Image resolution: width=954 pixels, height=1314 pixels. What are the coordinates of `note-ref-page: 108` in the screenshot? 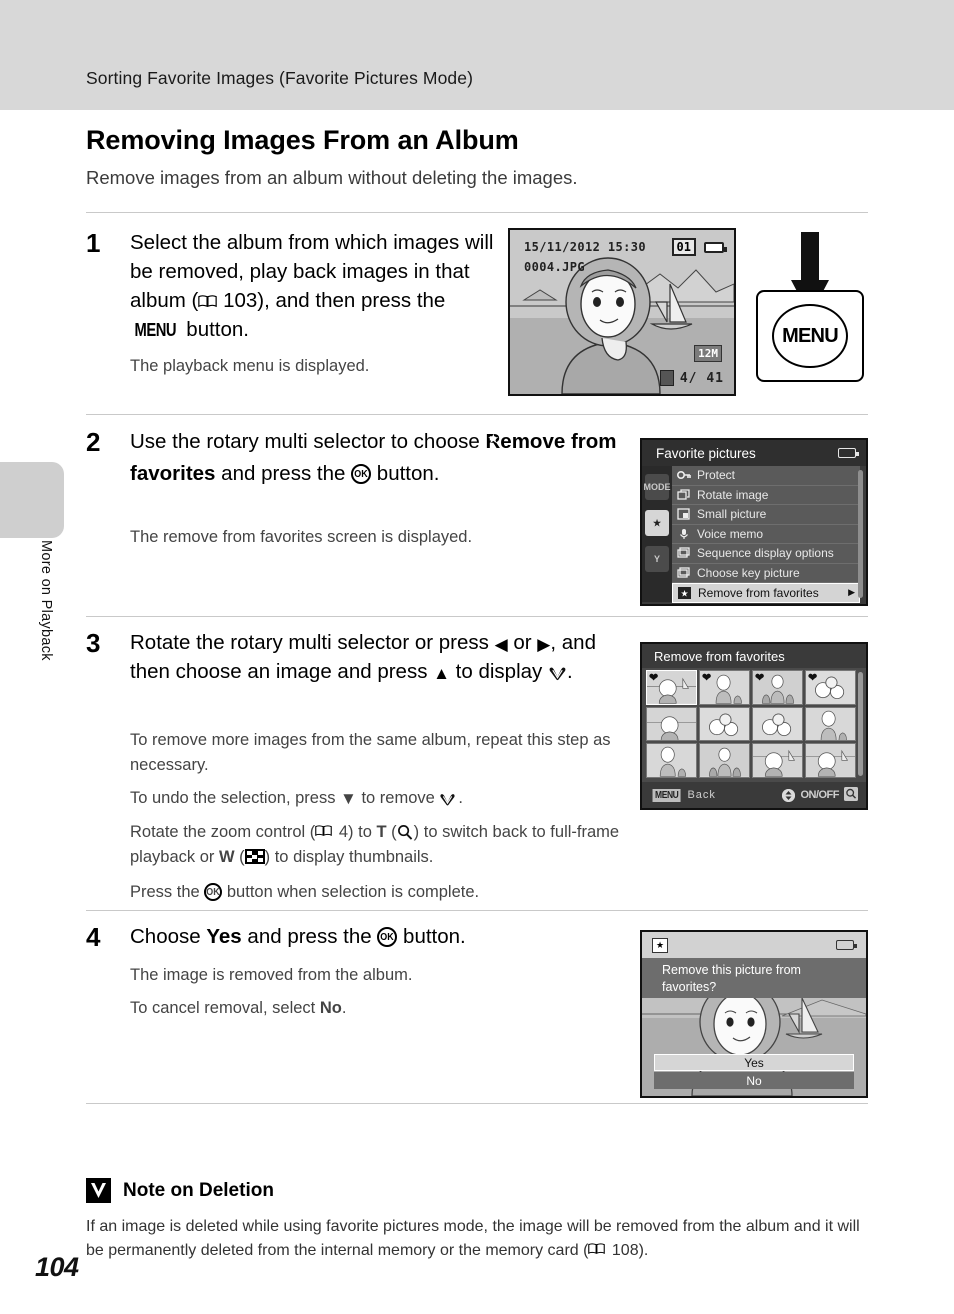 It's located at (625, 1250).